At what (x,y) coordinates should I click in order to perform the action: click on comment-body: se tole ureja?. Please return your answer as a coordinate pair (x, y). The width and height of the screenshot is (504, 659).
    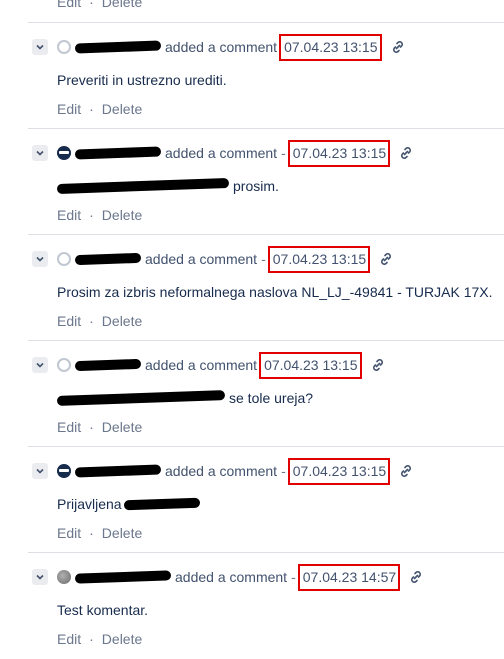
    Looking at the image, I should click on (185, 398).